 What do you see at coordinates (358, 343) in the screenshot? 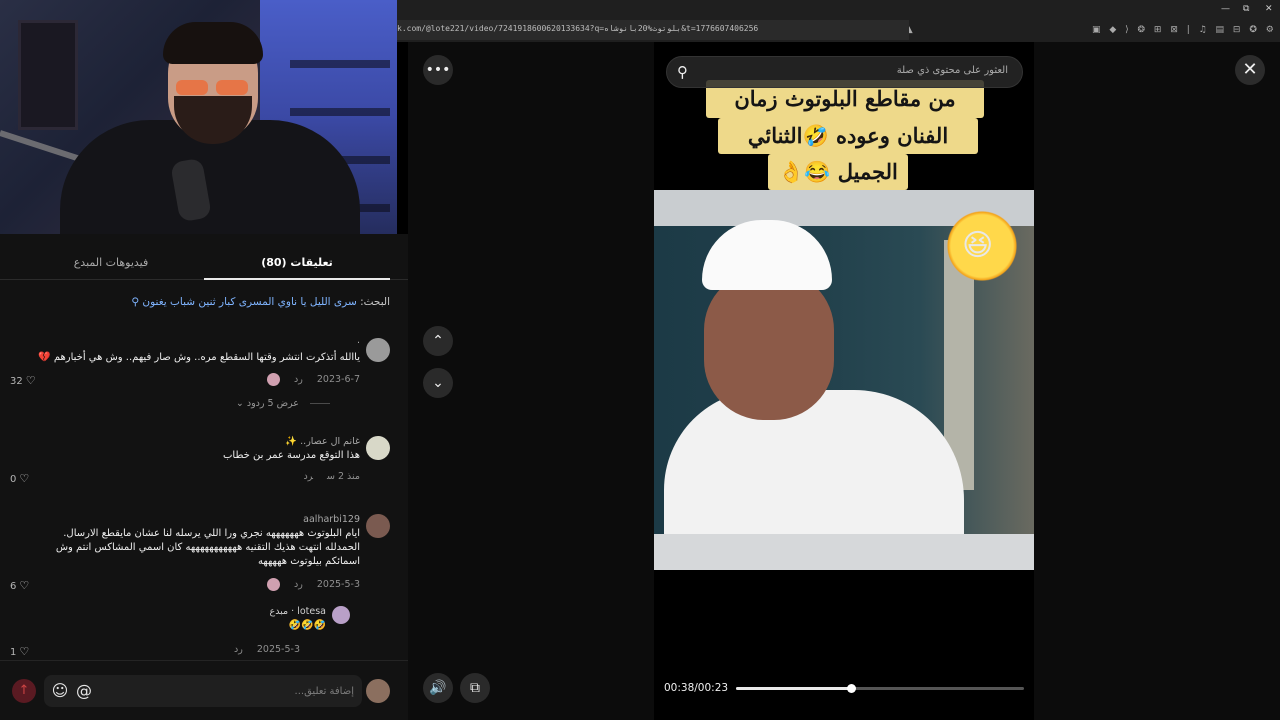
I see `comment-author: ·` at bounding box center [358, 343].